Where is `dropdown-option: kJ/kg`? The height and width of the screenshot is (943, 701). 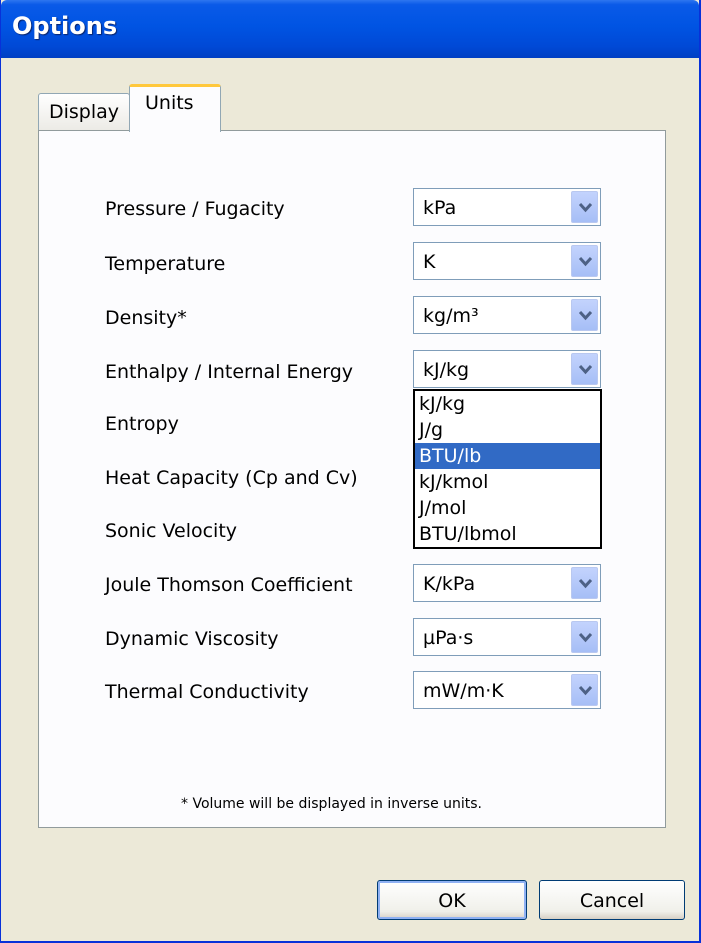 dropdown-option: kJ/kg is located at coordinates (507, 404).